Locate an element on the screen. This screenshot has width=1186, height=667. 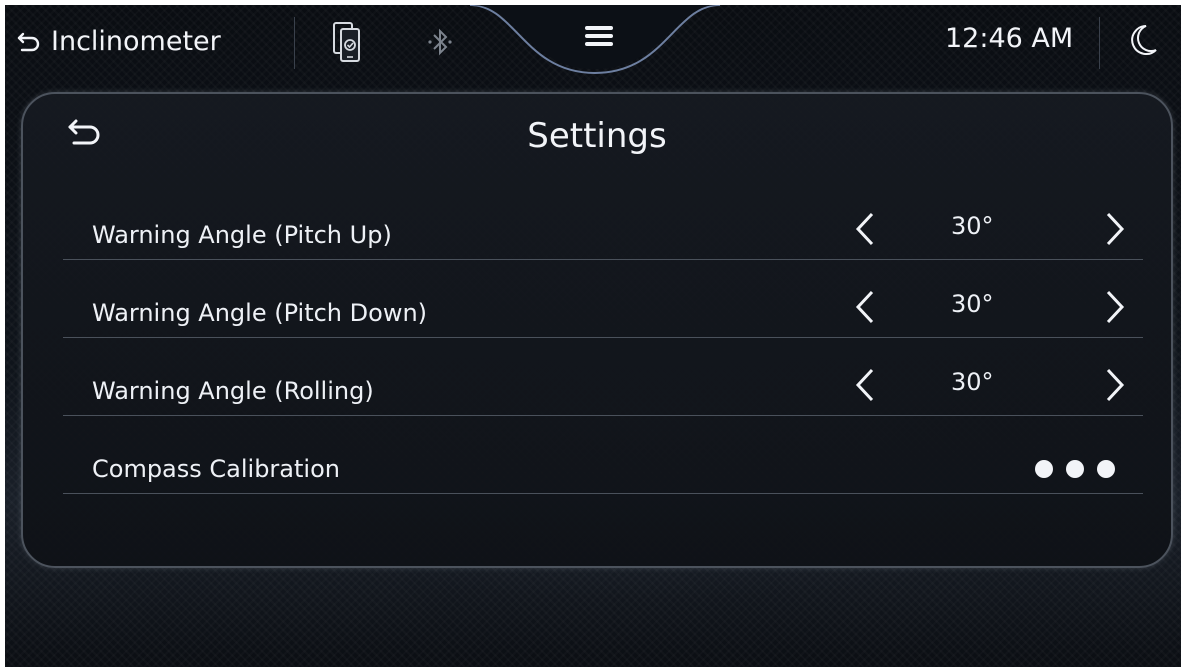
setting-label: Warning Angle (Rolling) is located at coordinates (233, 391).